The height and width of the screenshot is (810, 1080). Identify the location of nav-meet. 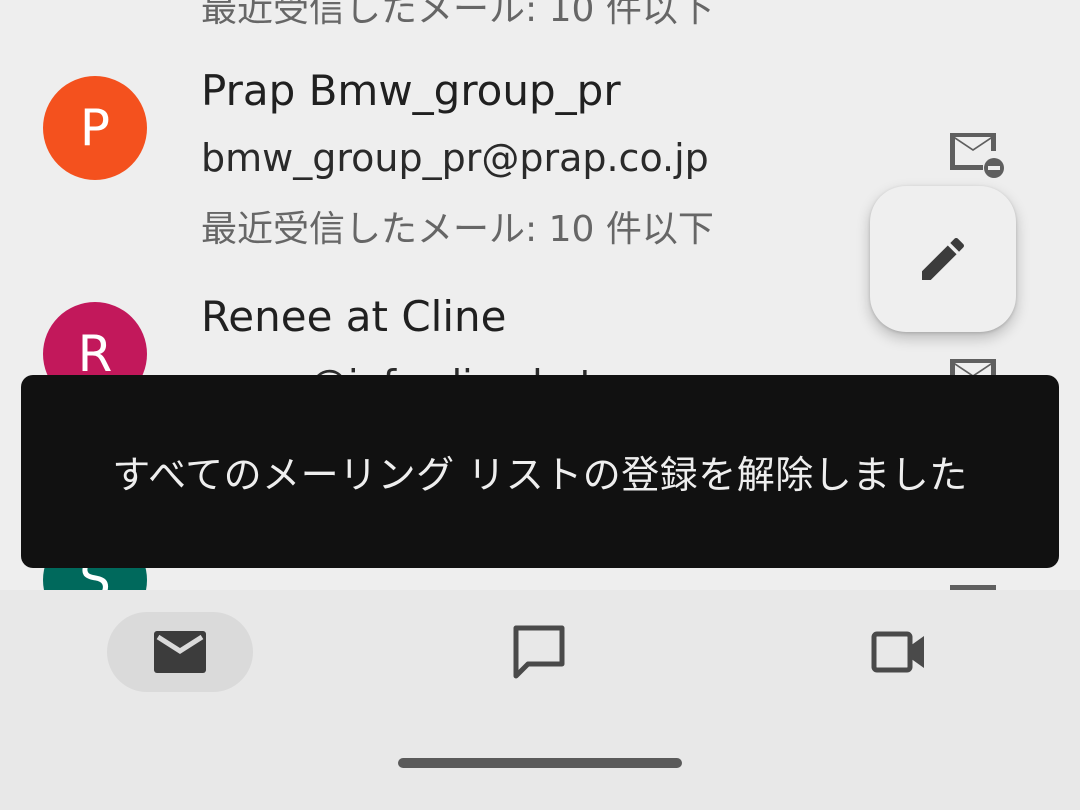
(899, 652).